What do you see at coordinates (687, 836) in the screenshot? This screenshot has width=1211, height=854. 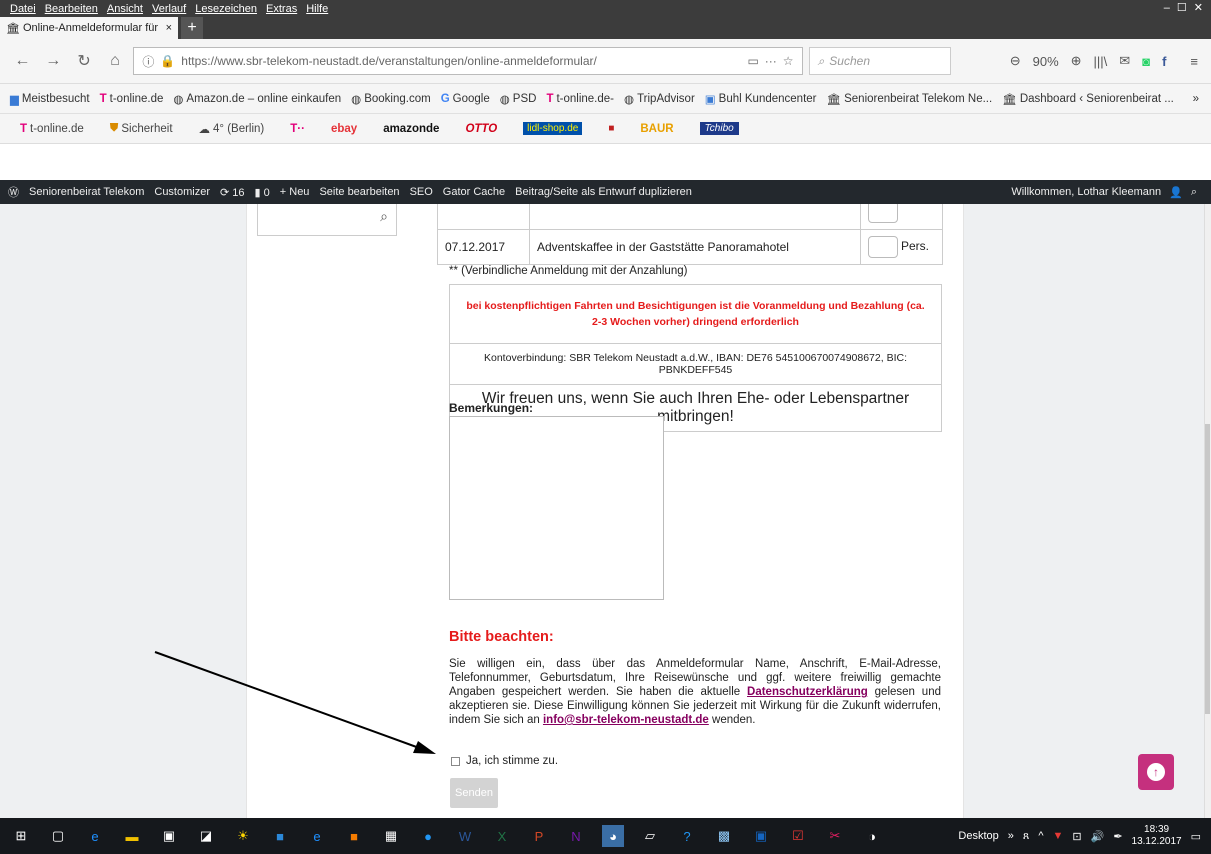 I see `help-icon: ?` at bounding box center [687, 836].